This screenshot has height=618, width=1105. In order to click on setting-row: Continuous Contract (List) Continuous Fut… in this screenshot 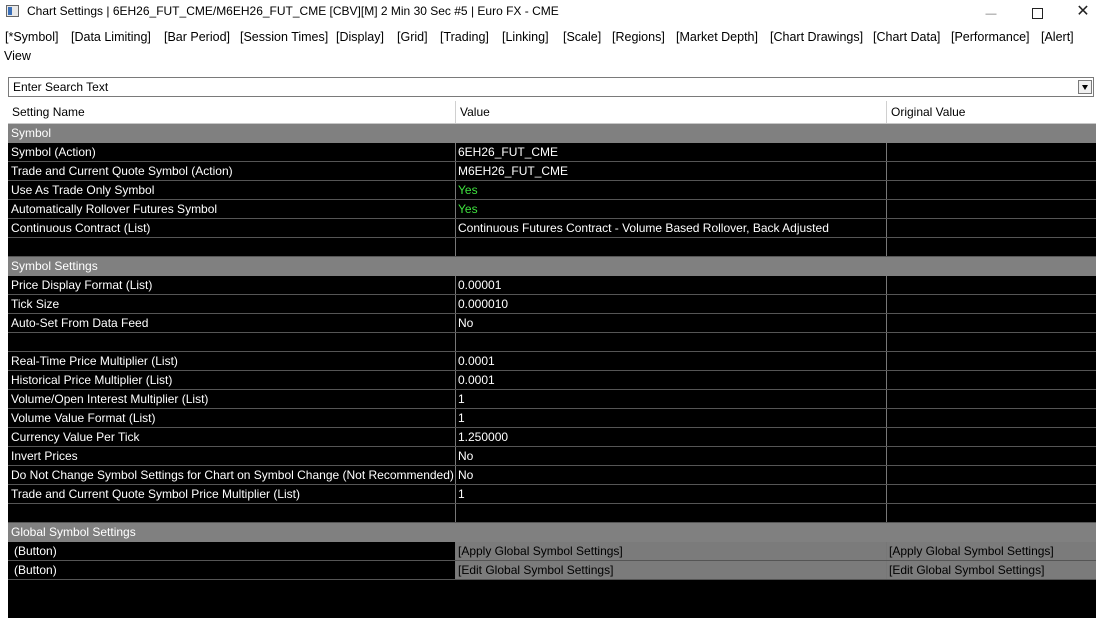, I will do `click(552, 228)`.